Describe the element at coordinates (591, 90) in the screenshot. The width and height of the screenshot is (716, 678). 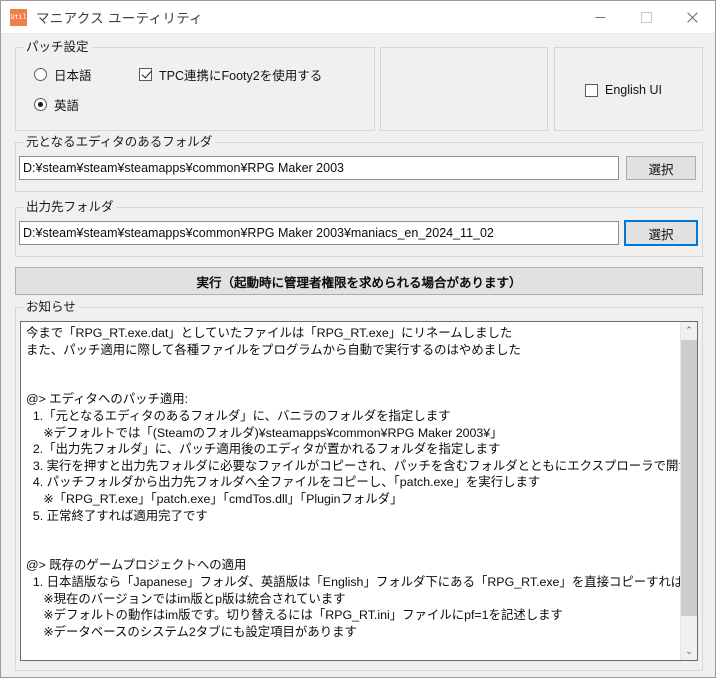
I see `checkbox-english-ui-indicator` at that location.